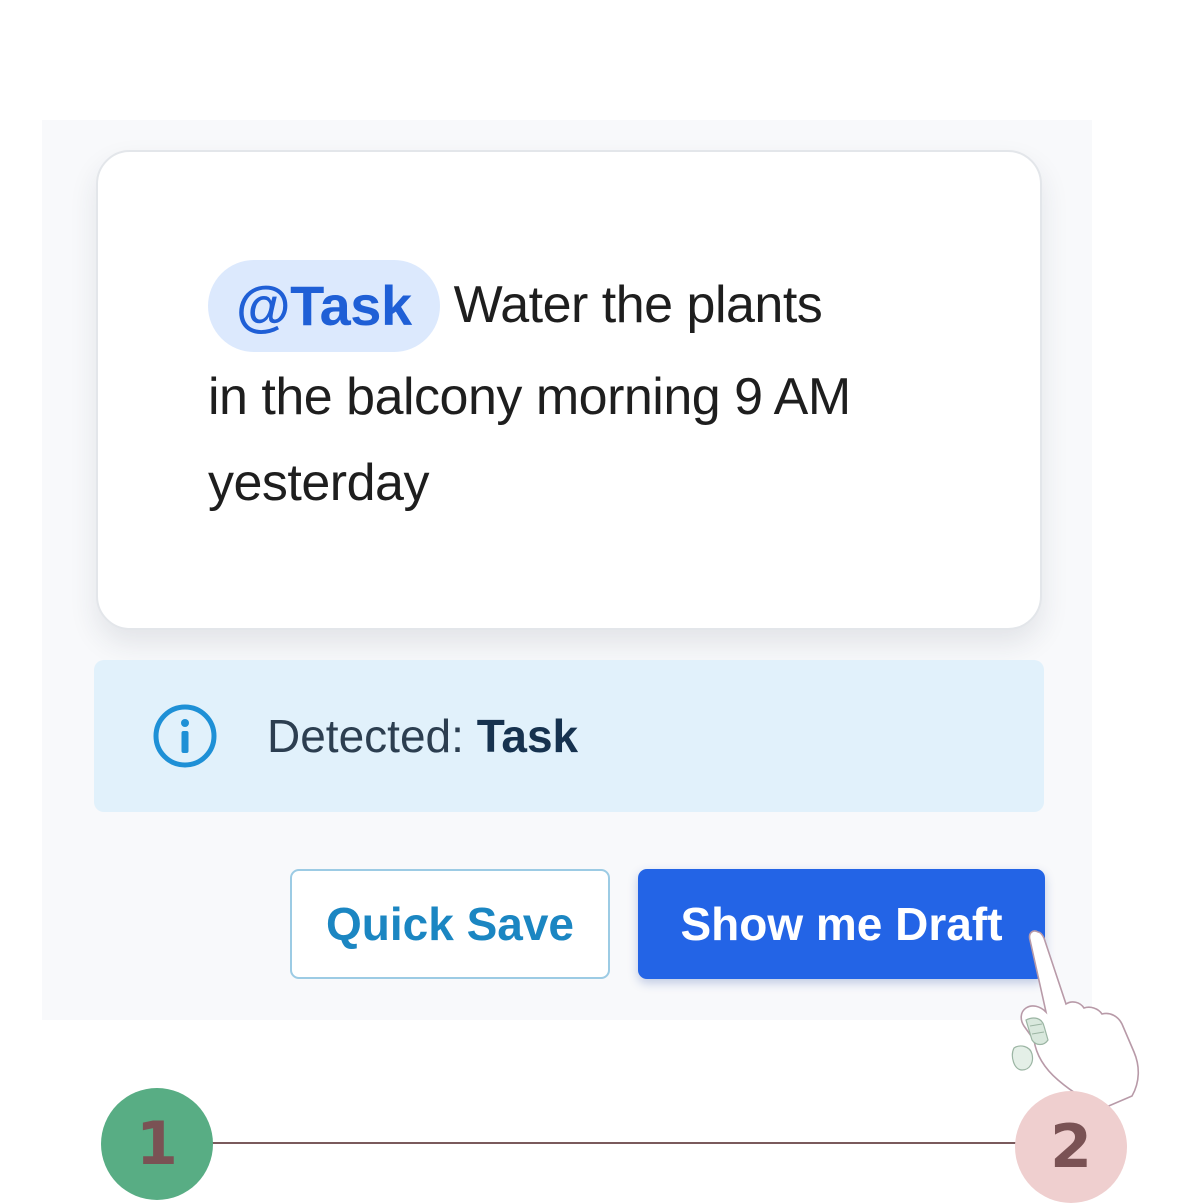 Image resolution: width=1200 pixels, height=1203 pixels. What do you see at coordinates (372, 736) in the screenshot?
I see `detection-label: Detected:` at bounding box center [372, 736].